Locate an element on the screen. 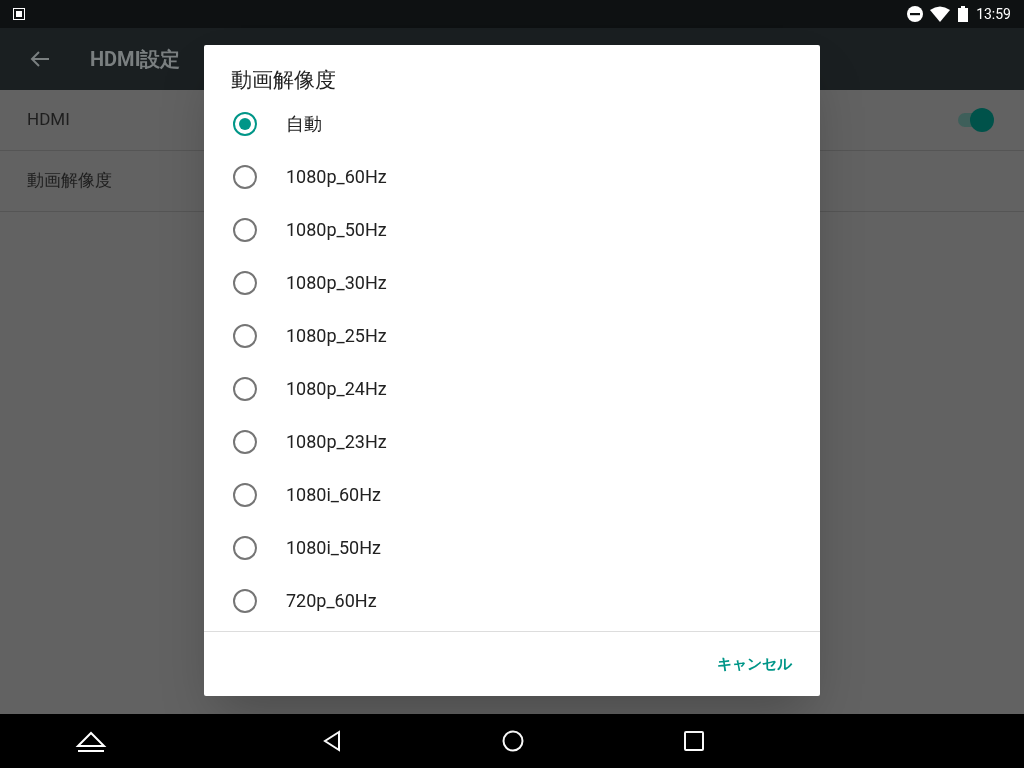  hdmi-icon is located at coordinates (19, 14).